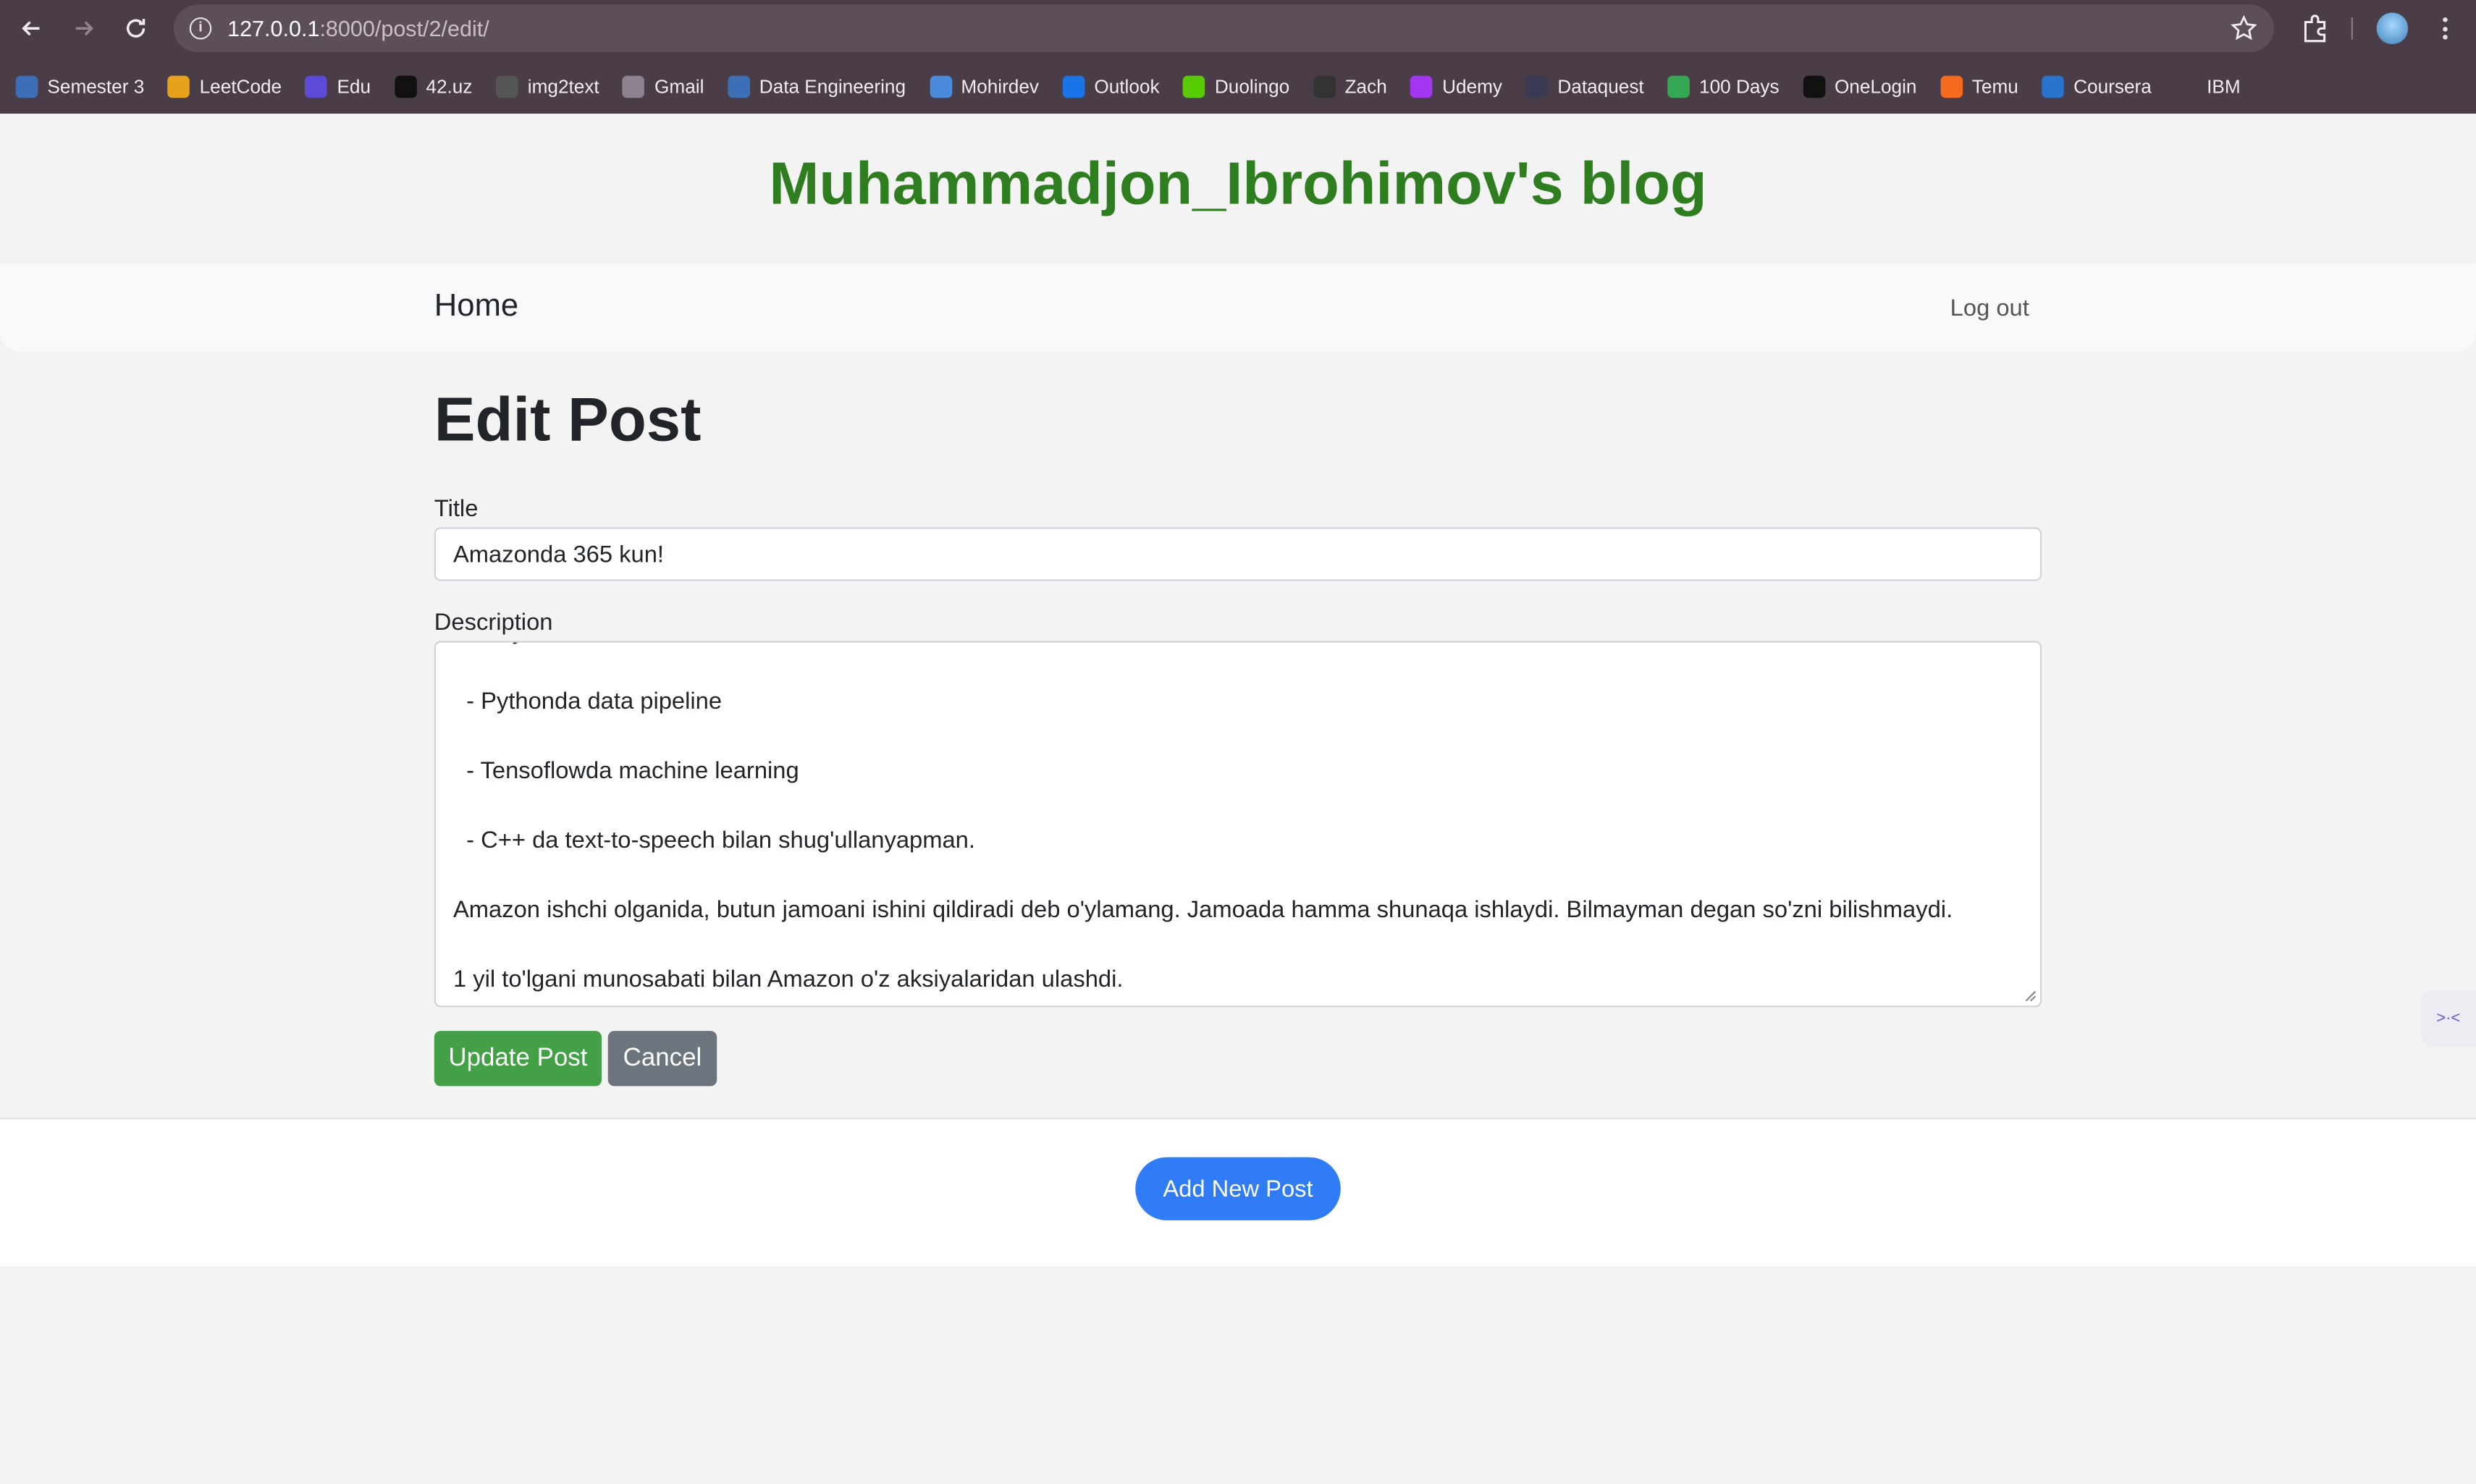 The height and width of the screenshot is (1484, 2476). What do you see at coordinates (568, 421) in the screenshot?
I see `page-title: Edit Post` at bounding box center [568, 421].